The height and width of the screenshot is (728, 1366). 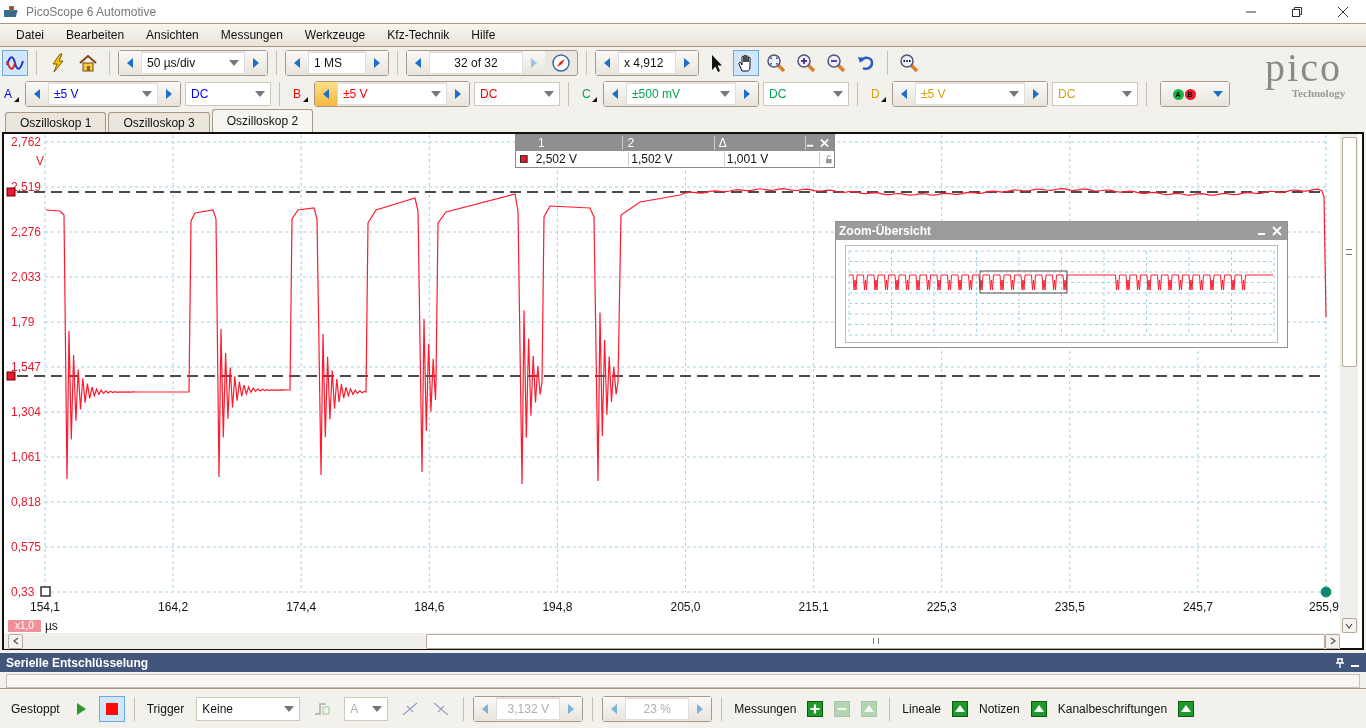 I want to click on menu-item: Messungen, so click(x=251, y=35).